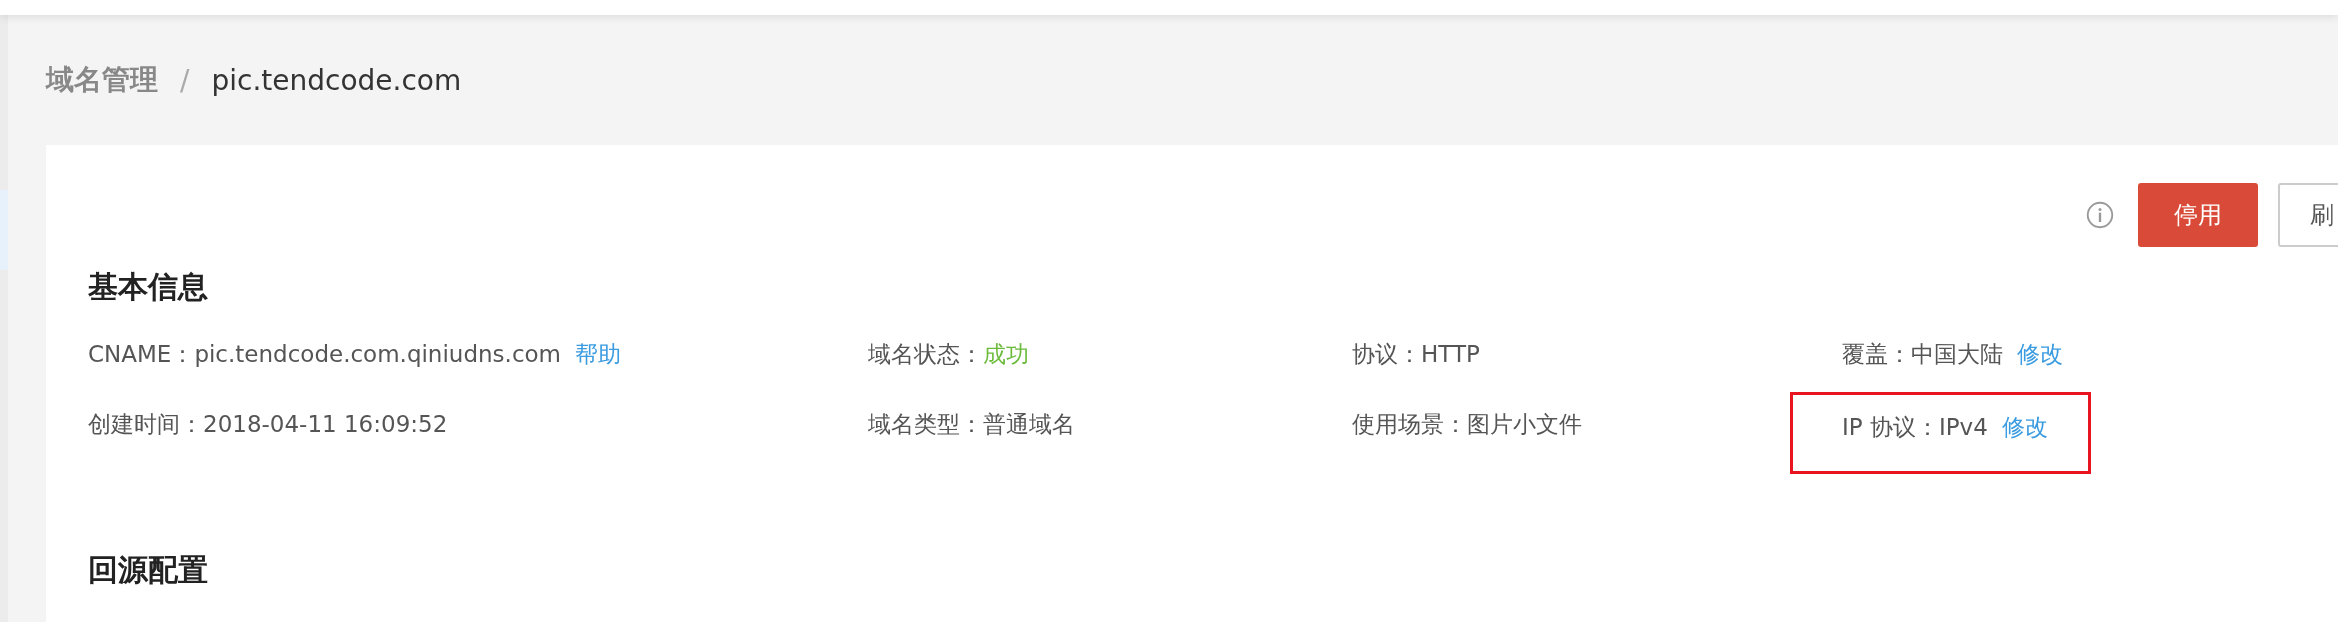  What do you see at coordinates (2100, 215) in the screenshot?
I see `info-icon` at bounding box center [2100, 215].